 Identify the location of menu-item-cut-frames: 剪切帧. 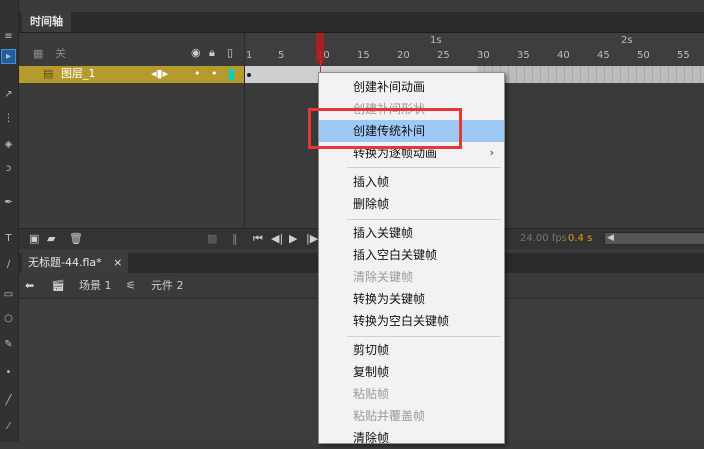
(411, 350).